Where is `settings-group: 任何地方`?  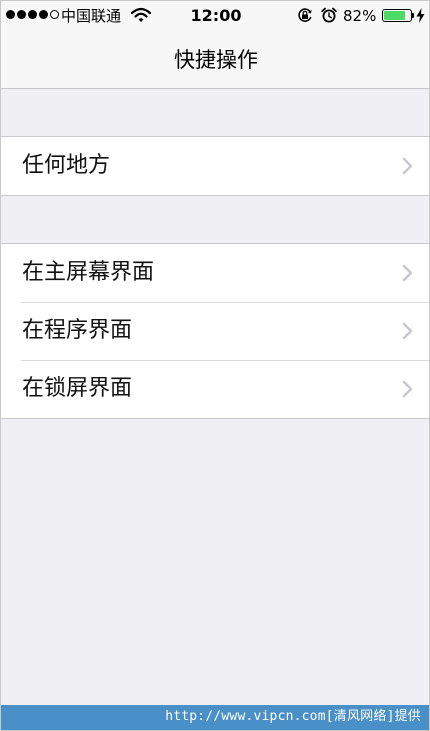
settings-group: 任何地方 is located at coordinates (215, 166).